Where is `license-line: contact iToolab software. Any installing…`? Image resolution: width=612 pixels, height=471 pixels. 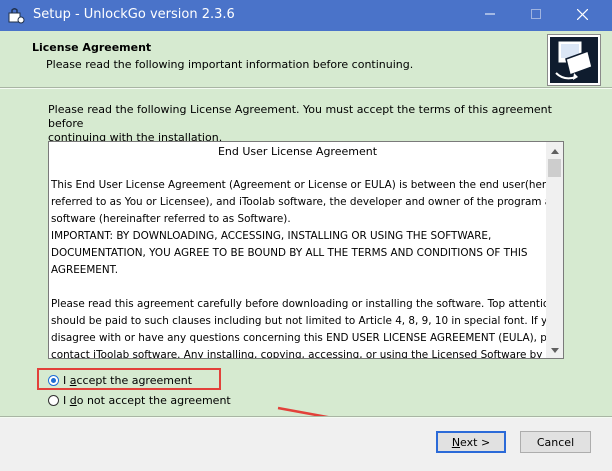 license-line: contact iToolab software. Any installing… is located at coordinates (307, 354).